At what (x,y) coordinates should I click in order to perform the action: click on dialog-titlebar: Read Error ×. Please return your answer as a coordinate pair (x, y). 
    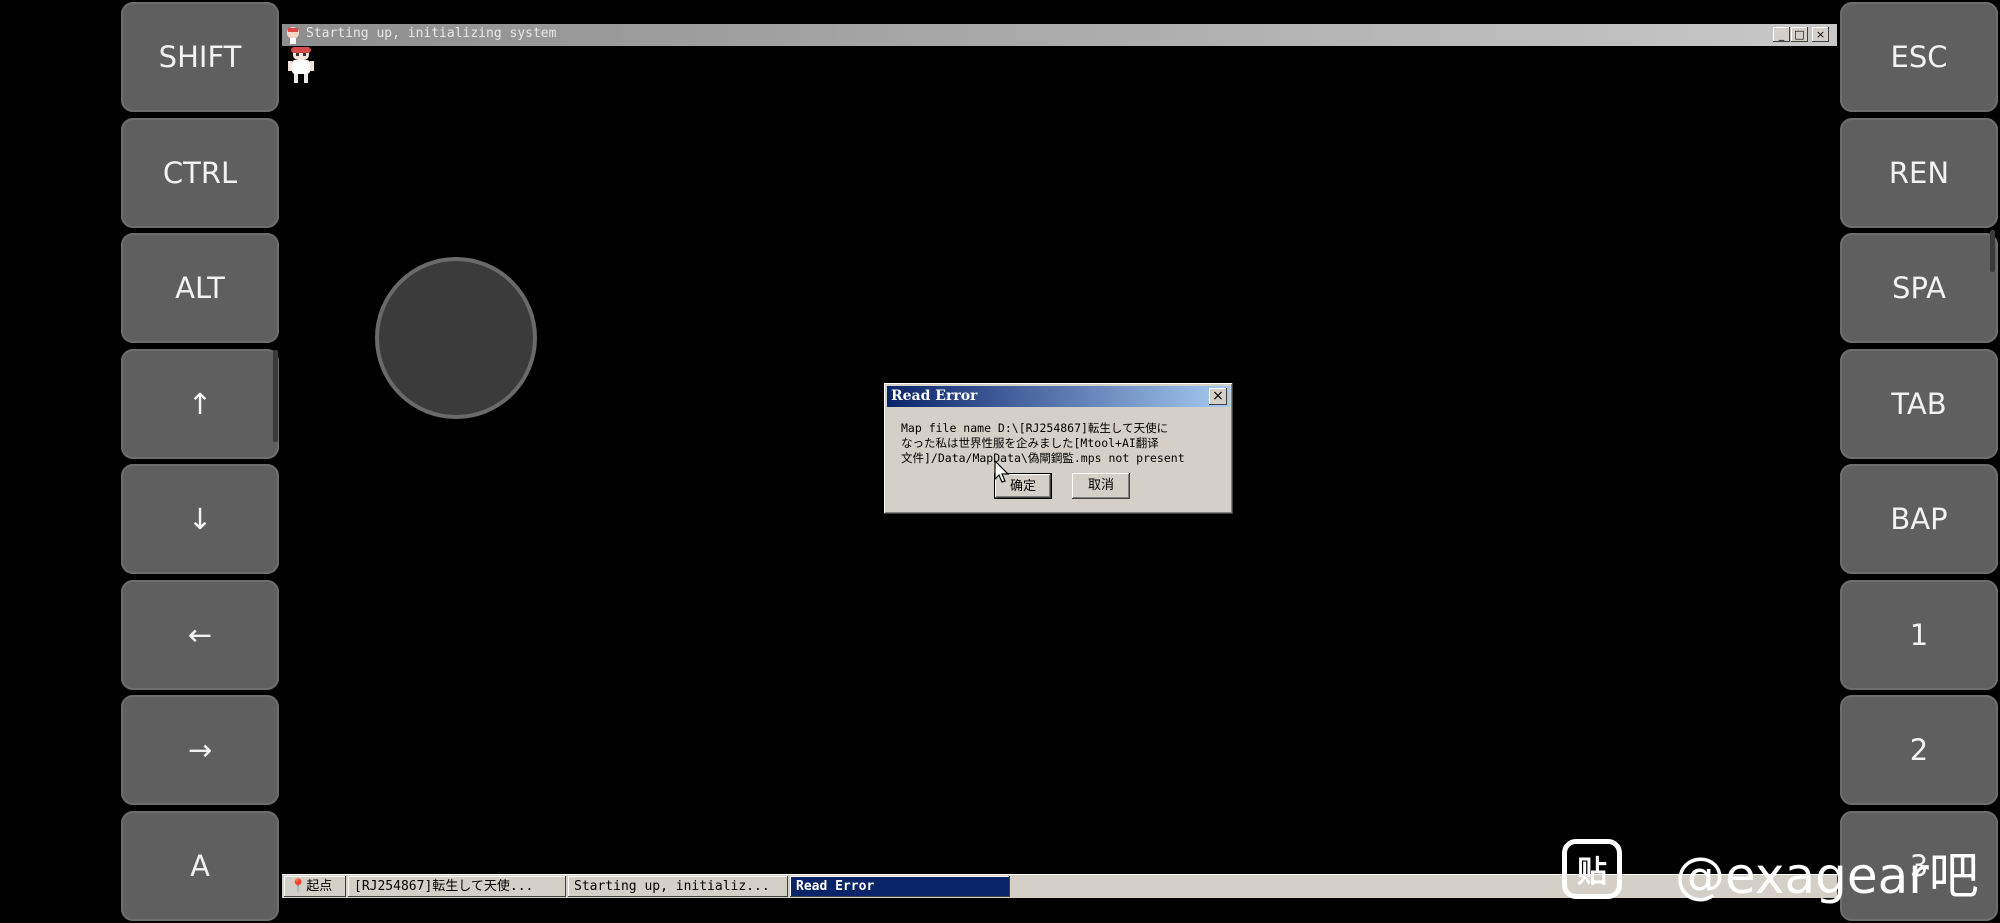
    Looking at the image, I should click on (1058, 396).